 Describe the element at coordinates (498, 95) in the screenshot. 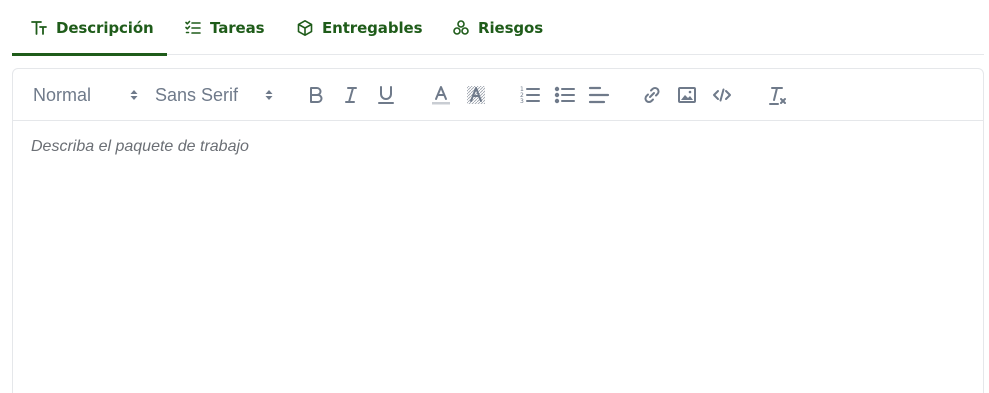

I see `editor-toolbar: Normal Sans Serif 1 2 3` at that location.